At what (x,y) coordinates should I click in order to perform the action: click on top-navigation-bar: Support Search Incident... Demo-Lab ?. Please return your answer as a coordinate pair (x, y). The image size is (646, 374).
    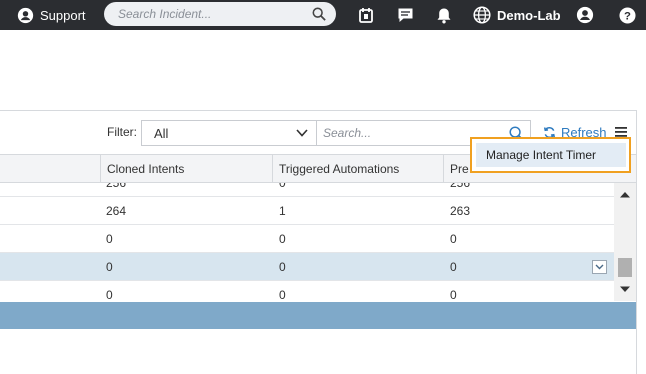
    Looking at the image, I should click on (323, 15).